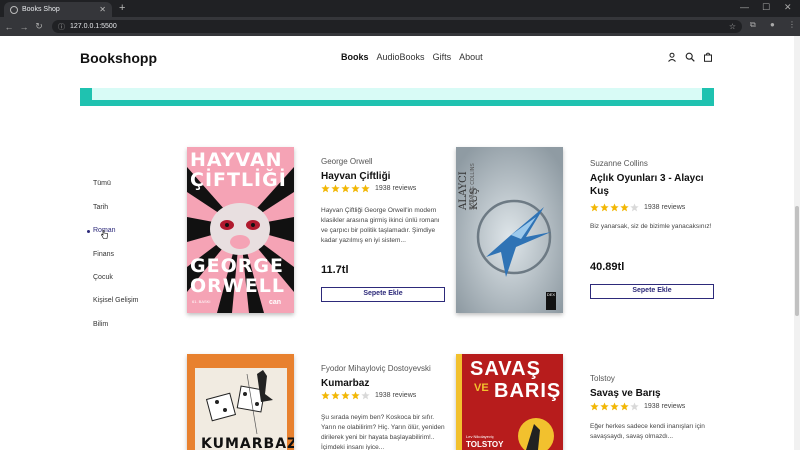  I want to click on book-cover-savas-ve-baris: SAVAŞ VE BARIŞ Lev Nikolayeviç TOLSTOY, so click(509, 402).